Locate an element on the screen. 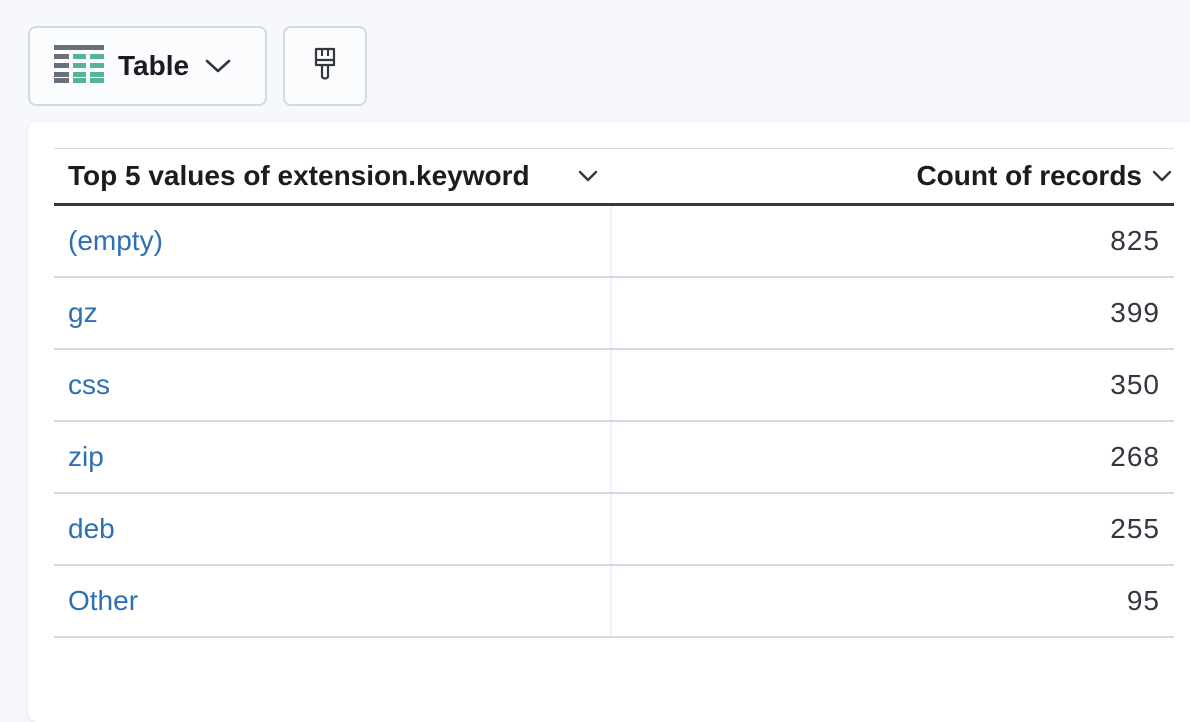 The height and width of the screenshot is (722, 1190). table-cell-value: Other is located at coordinates (333, 601).